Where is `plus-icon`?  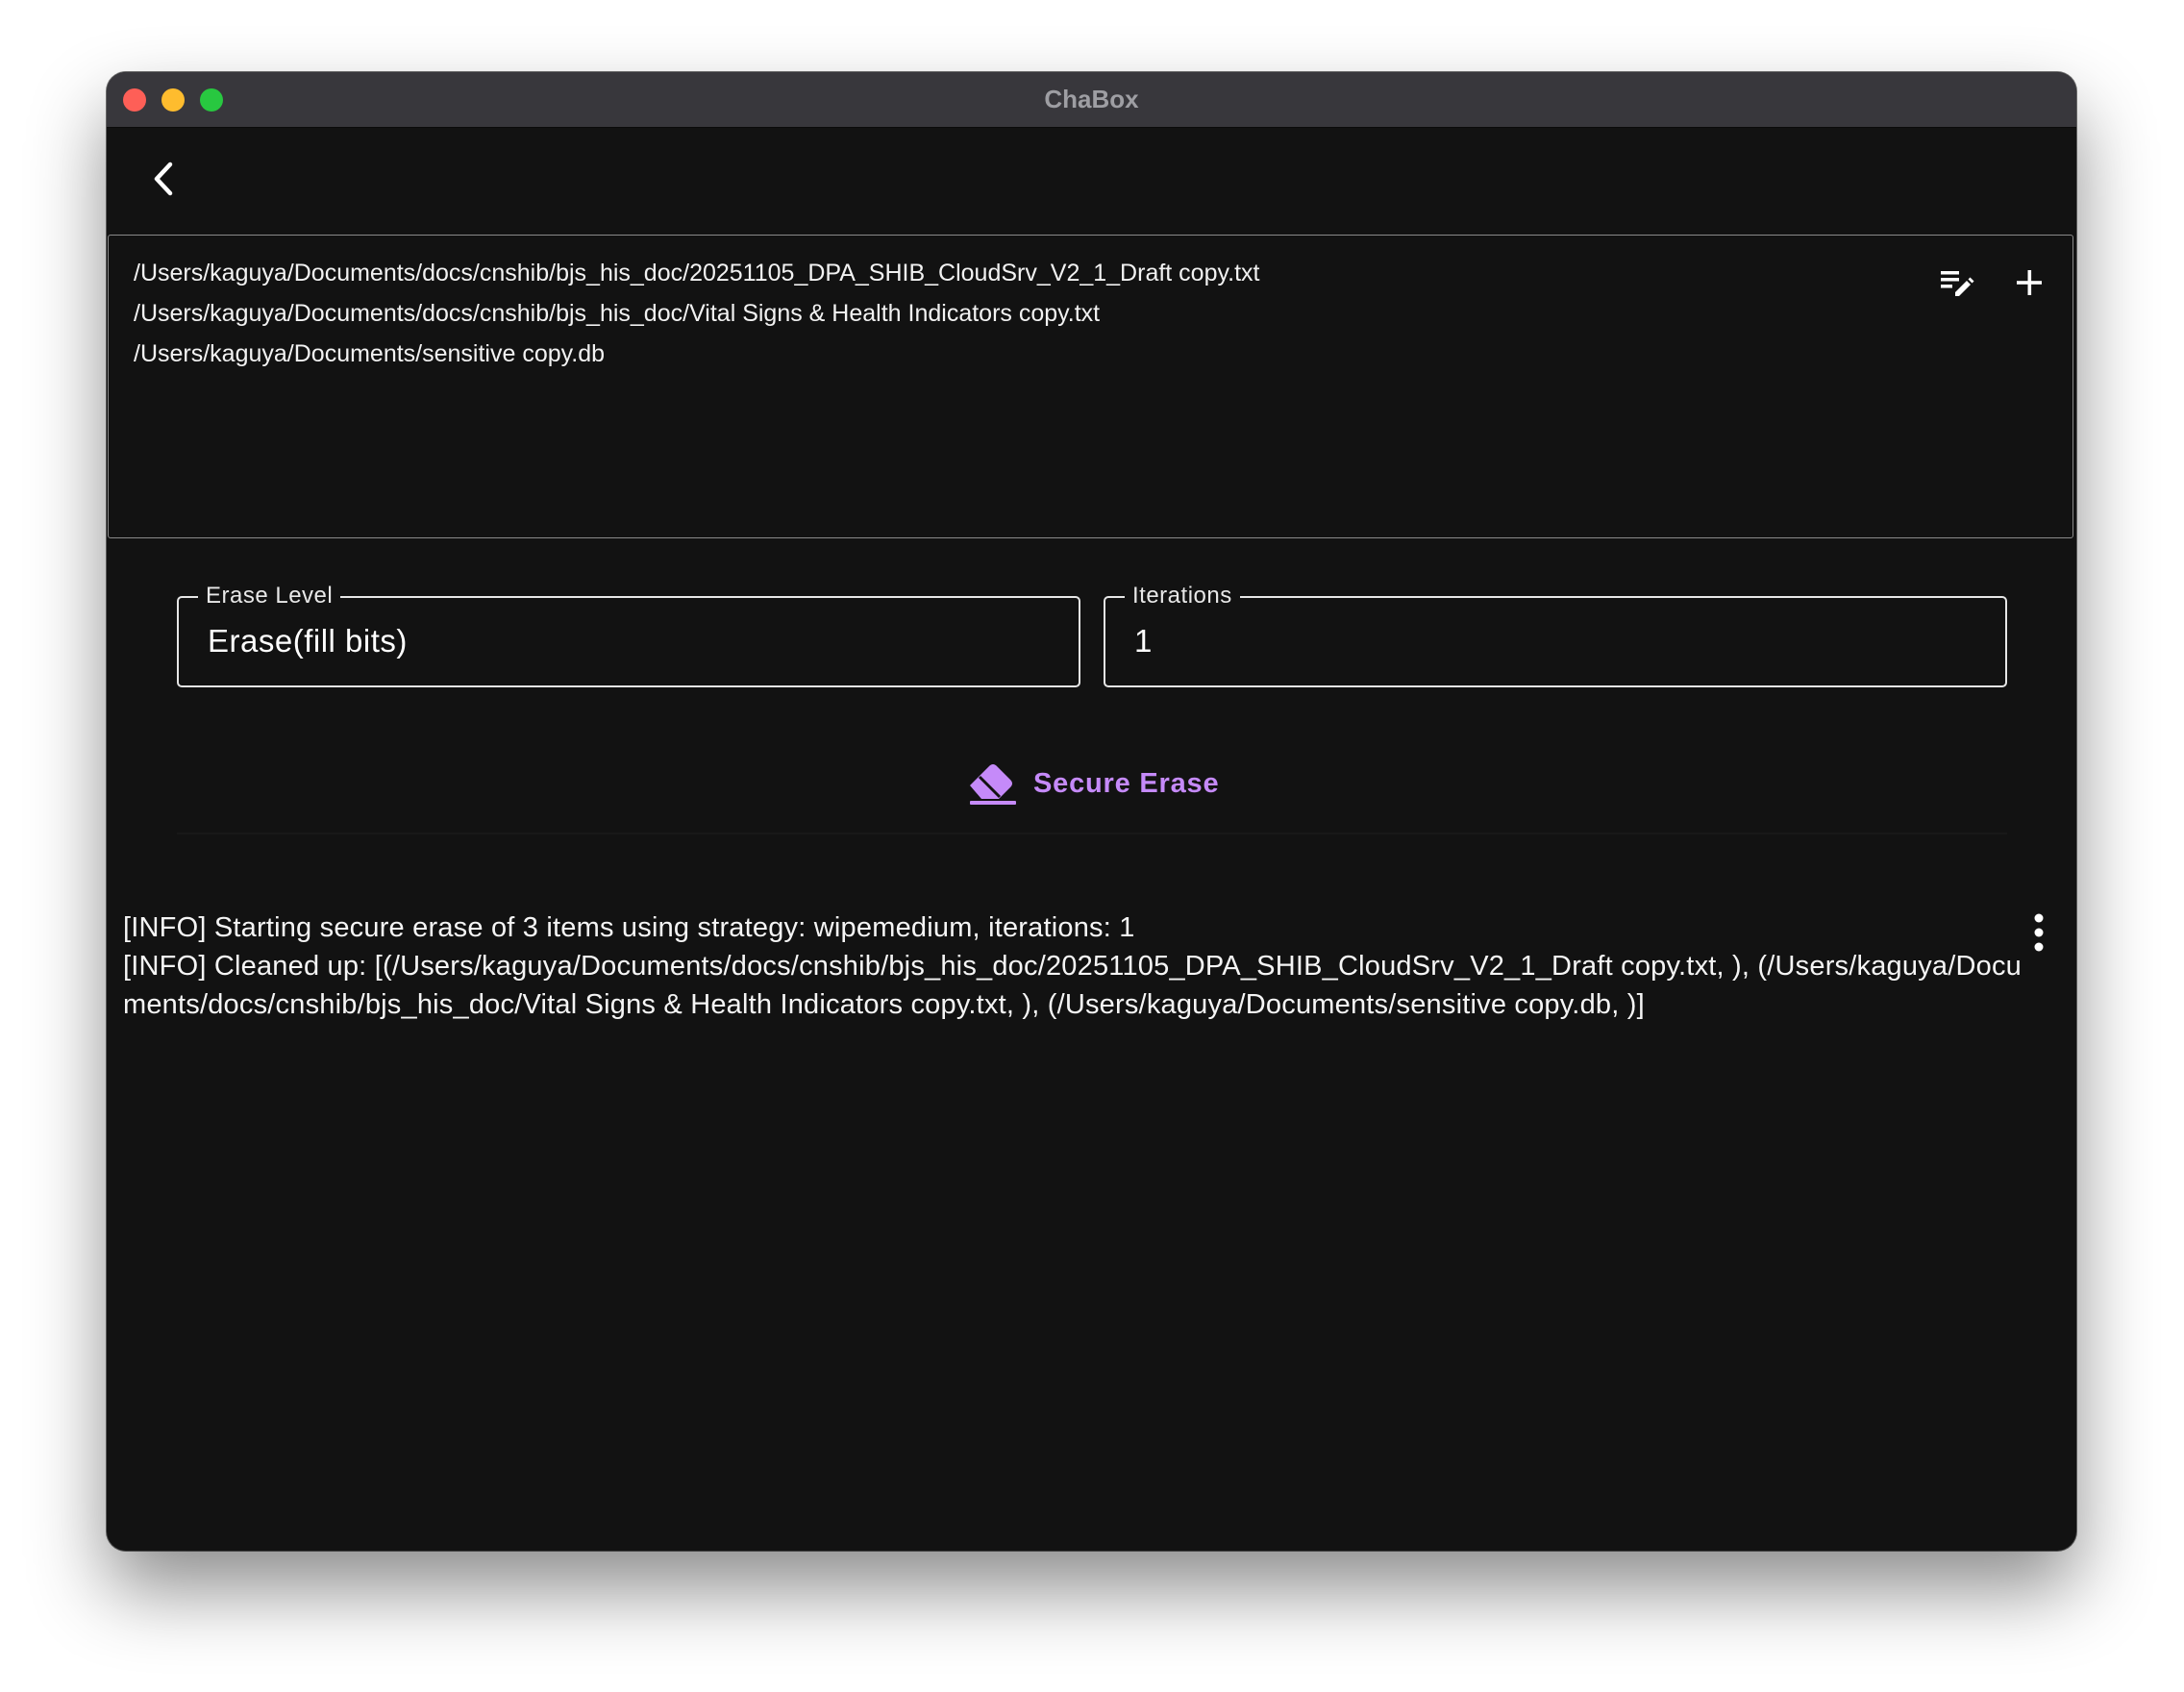
plus-icon is located at coordinates (2030, 282).